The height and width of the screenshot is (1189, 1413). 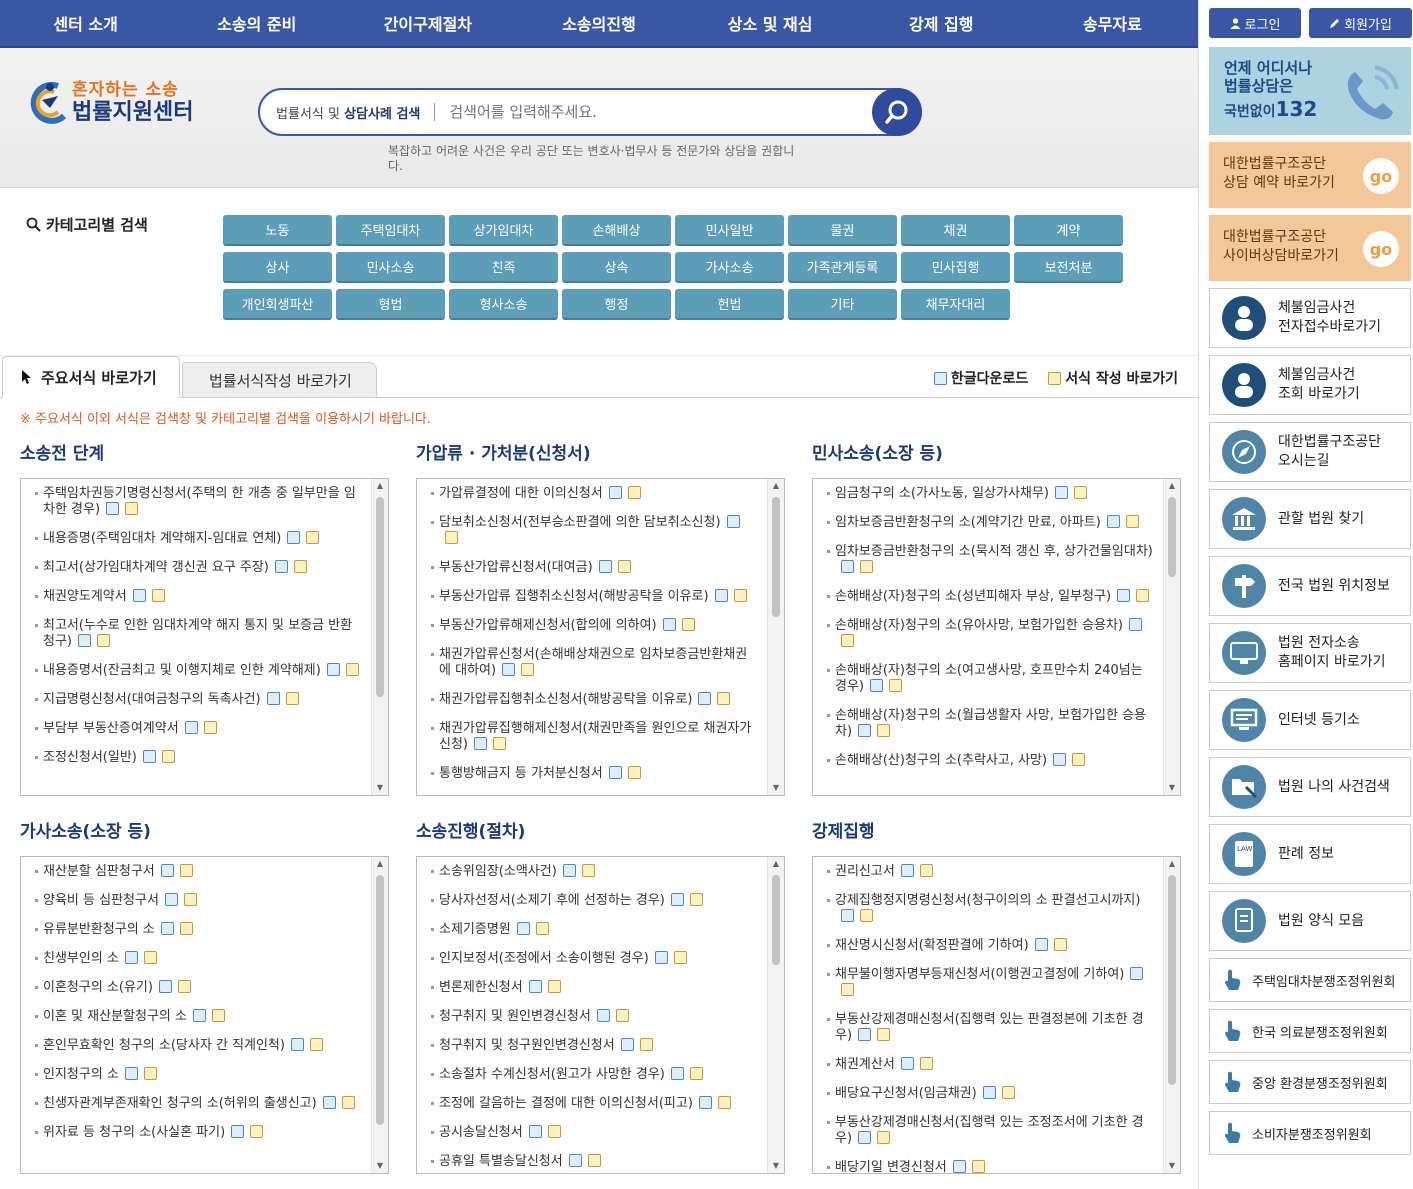 I want to click on form-list-item: 위자료 등 청구의 소(사실혼 파기), so click(x=198, y=1133).